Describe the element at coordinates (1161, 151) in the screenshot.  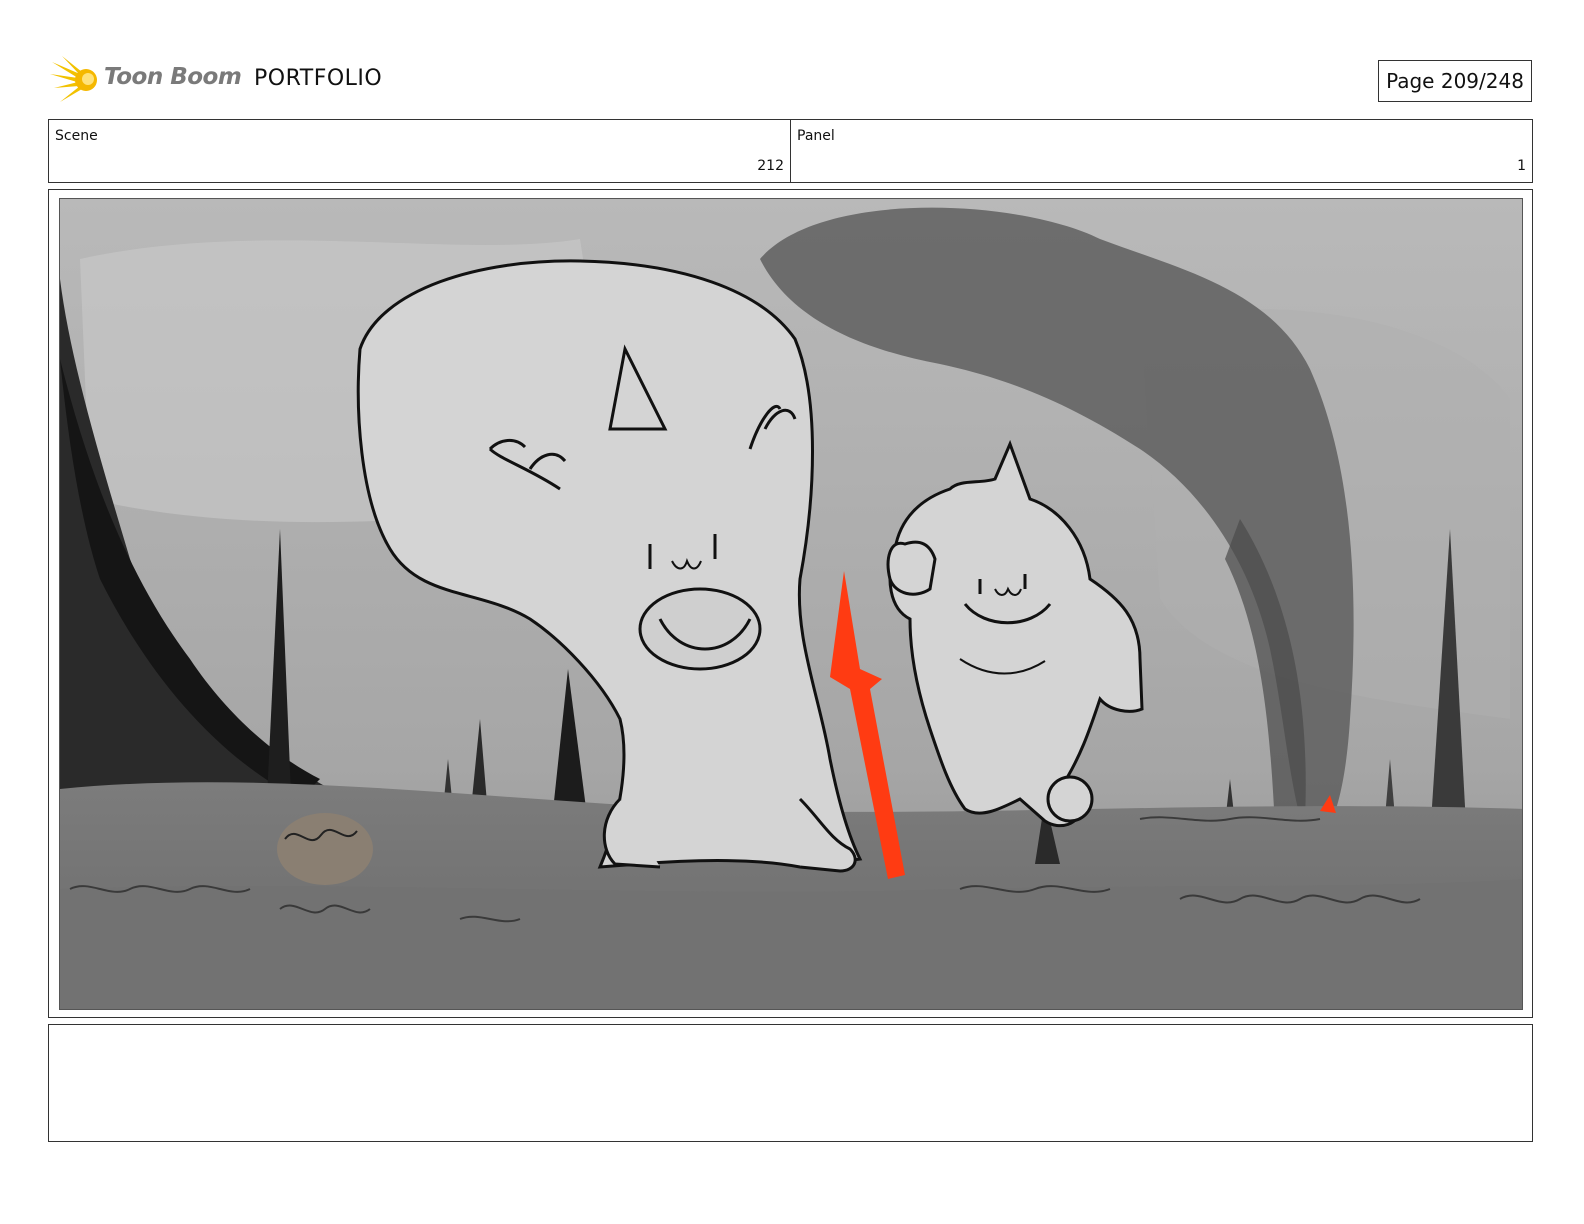
I see `panel-cell: Panel 1` at that location.